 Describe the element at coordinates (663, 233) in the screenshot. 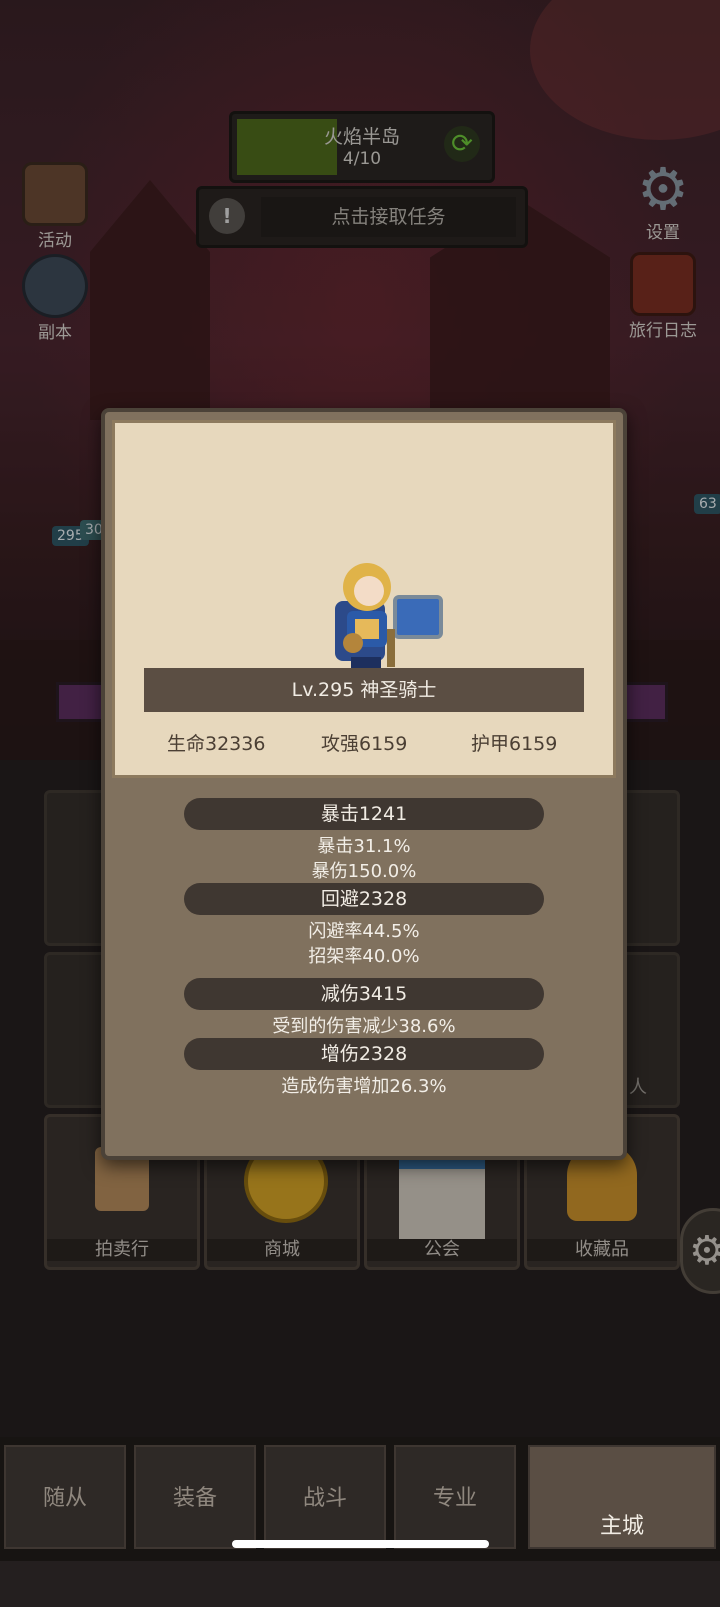

I see `settings-label: 设置` at that location.